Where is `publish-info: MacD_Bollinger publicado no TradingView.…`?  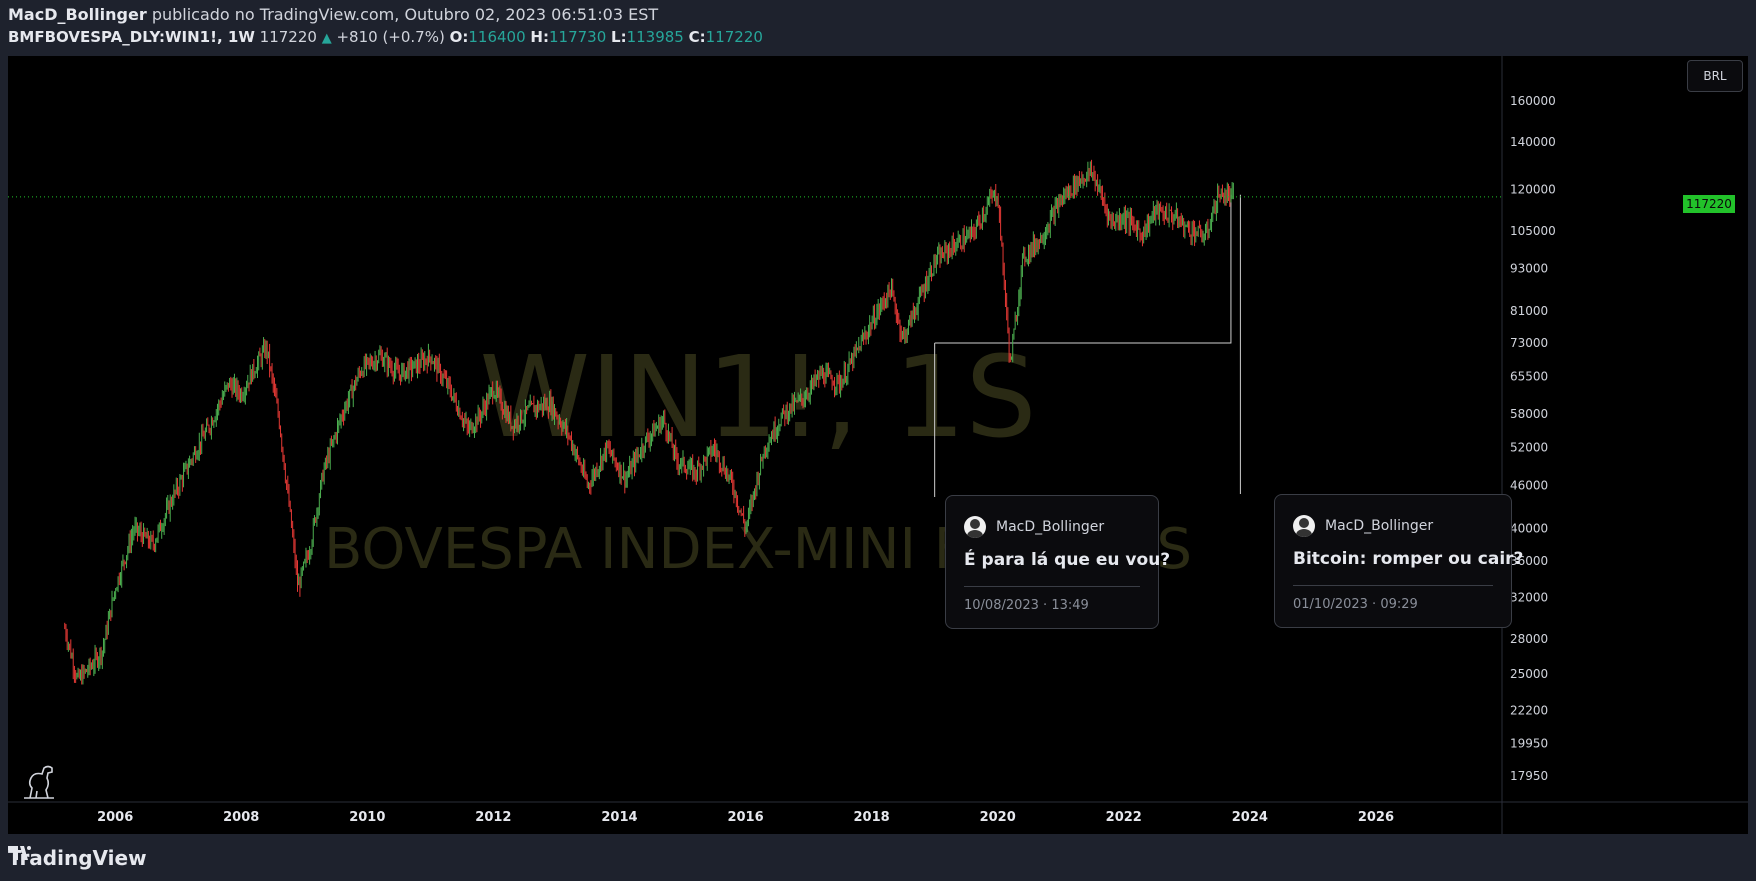 publish-info: MacD_Bollinger publicado no TradingView.… is located at coordinates (333, 14).